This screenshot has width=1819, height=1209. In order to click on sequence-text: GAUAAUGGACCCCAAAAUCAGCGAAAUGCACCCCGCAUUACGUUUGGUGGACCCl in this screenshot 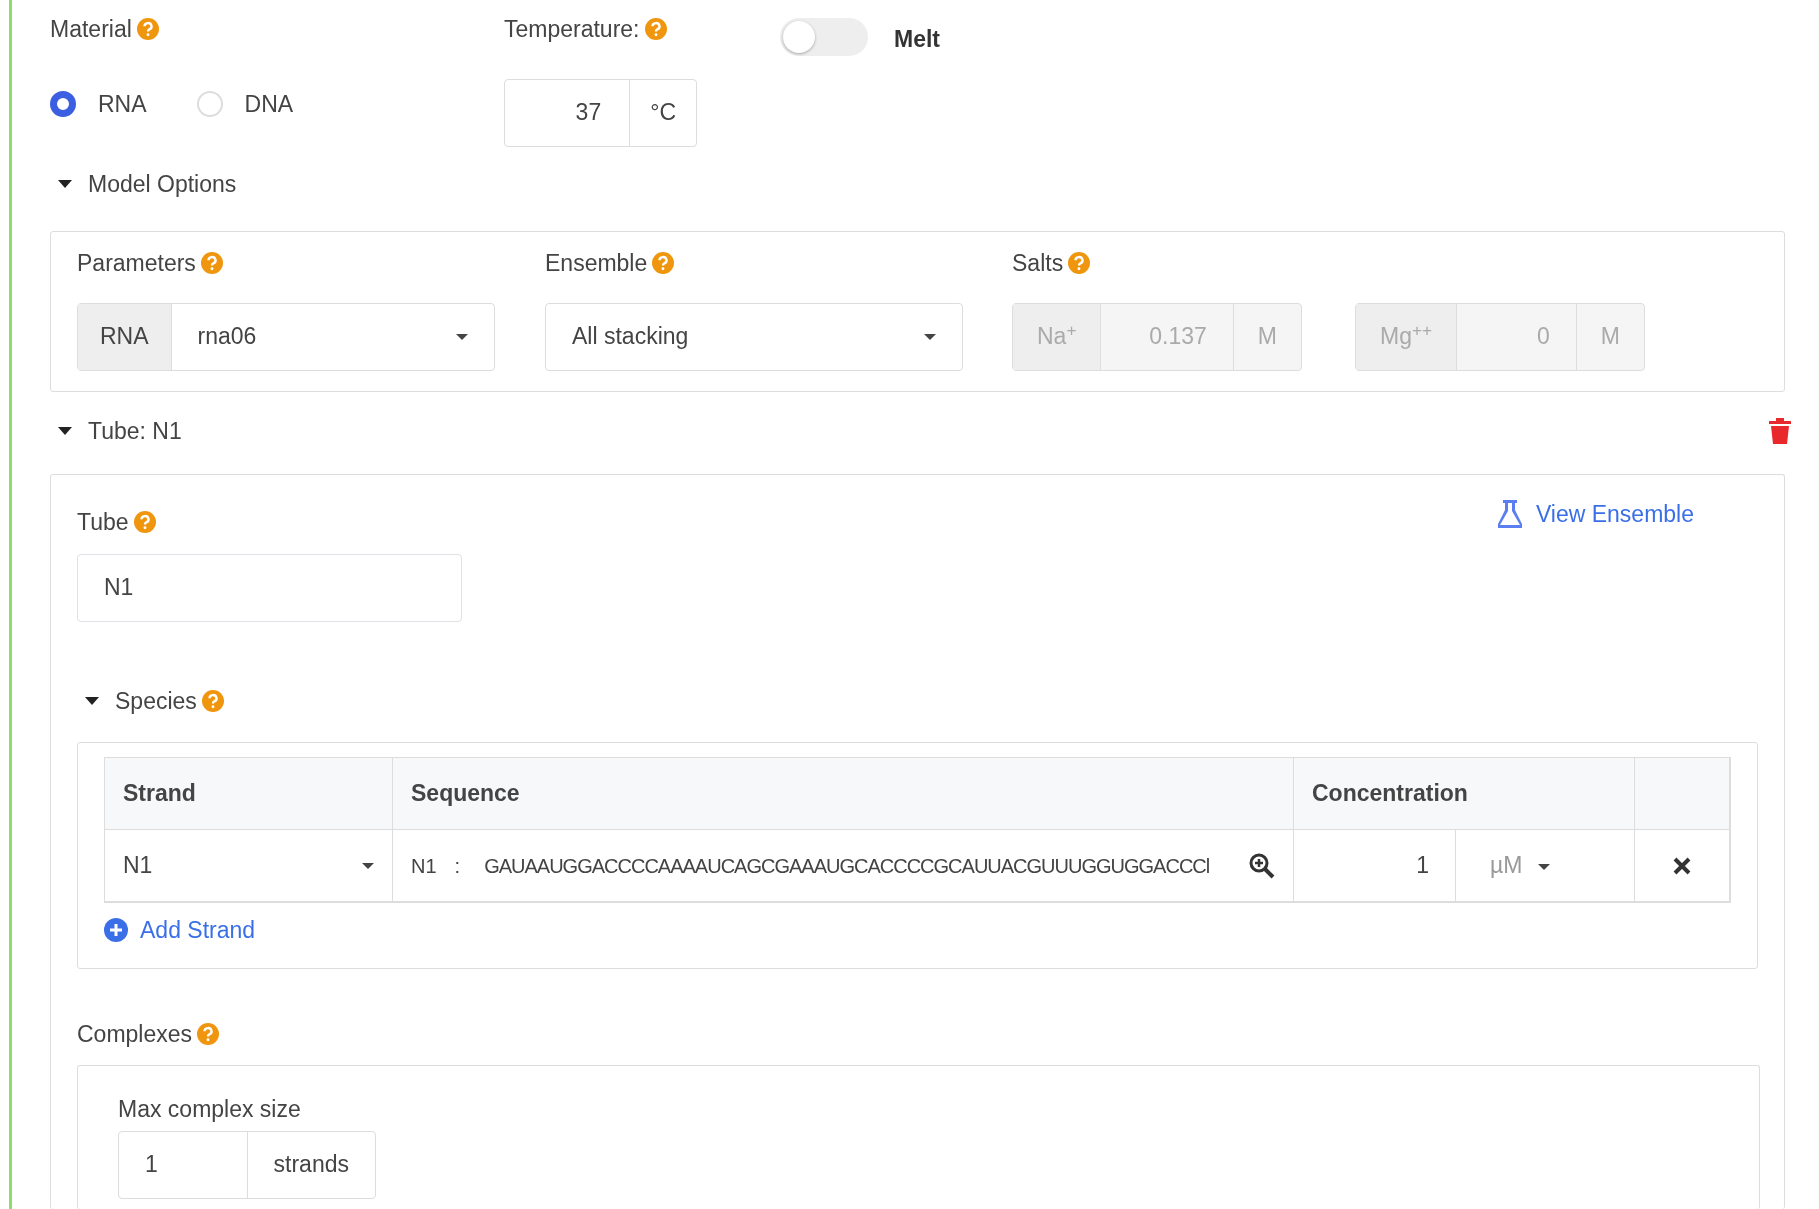, I will do `click(847, 866)`.